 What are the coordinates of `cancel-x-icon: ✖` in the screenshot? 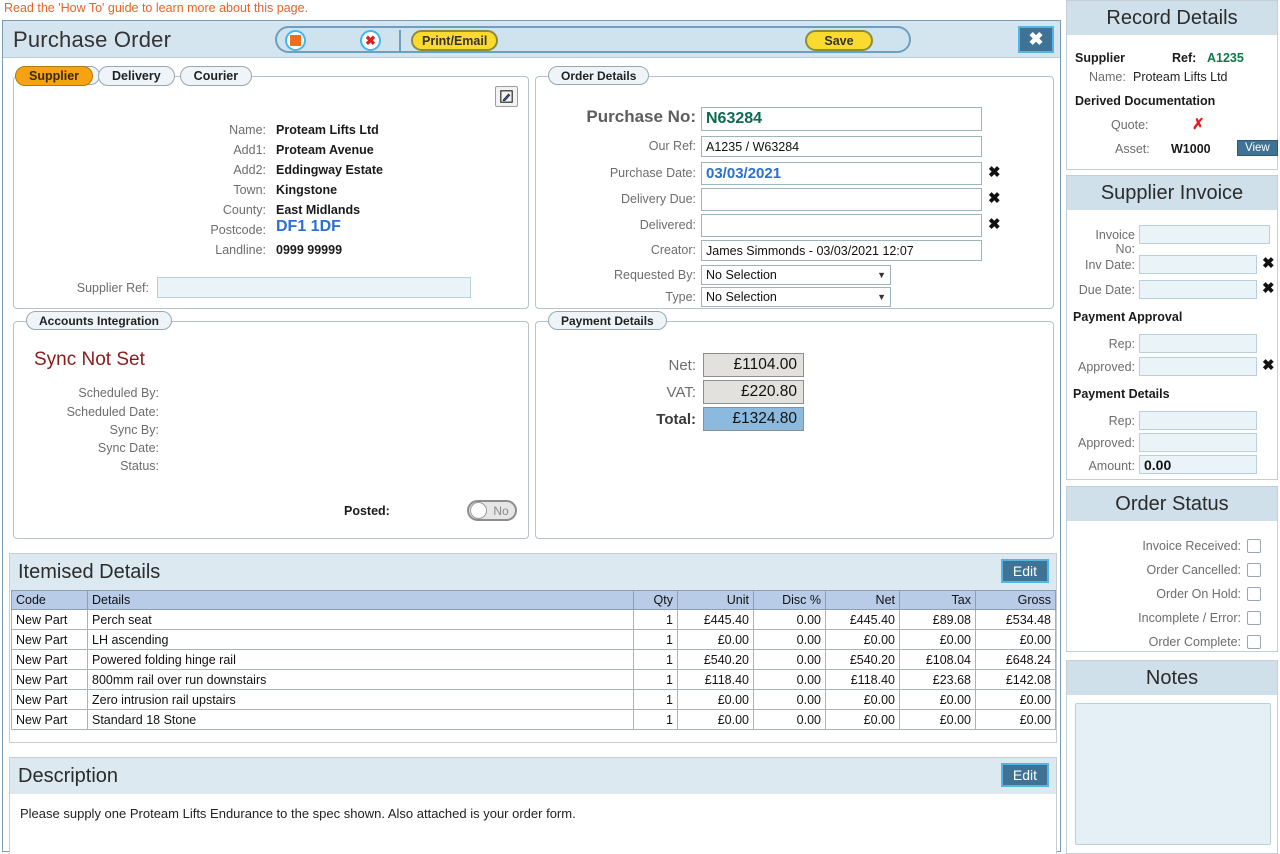 It's located at (370, 40).